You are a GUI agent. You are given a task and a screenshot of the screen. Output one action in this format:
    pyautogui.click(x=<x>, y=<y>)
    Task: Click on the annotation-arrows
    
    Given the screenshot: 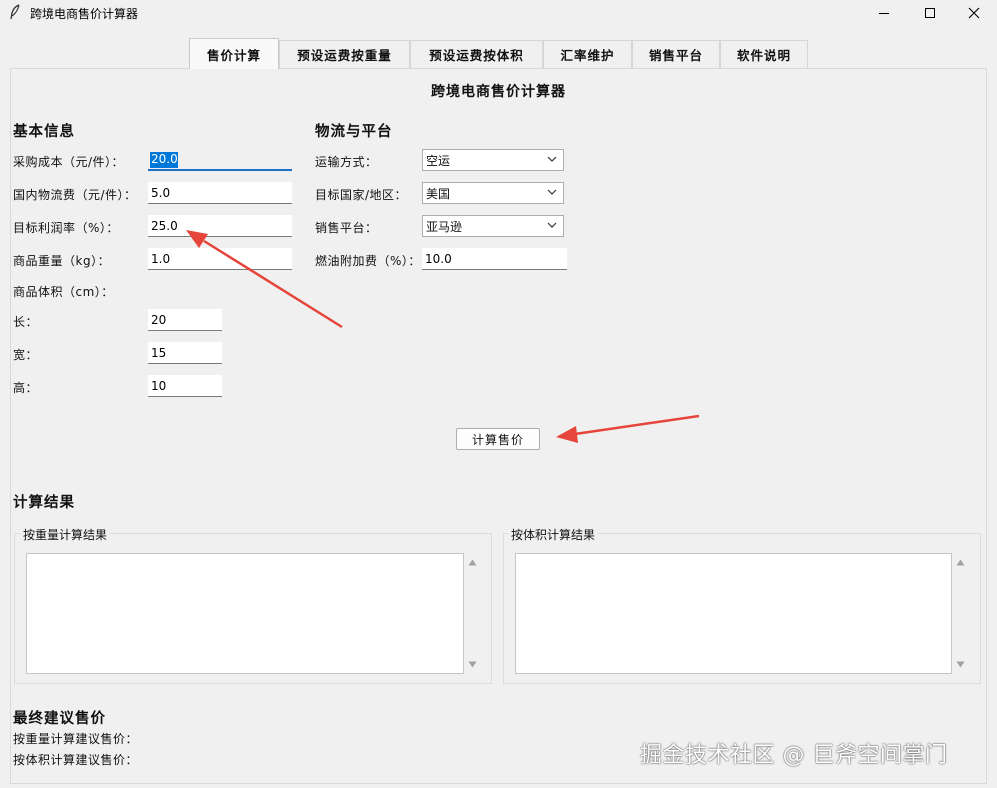 What is the action you would take?
    pyautogui.click(x=443, y=336)
    